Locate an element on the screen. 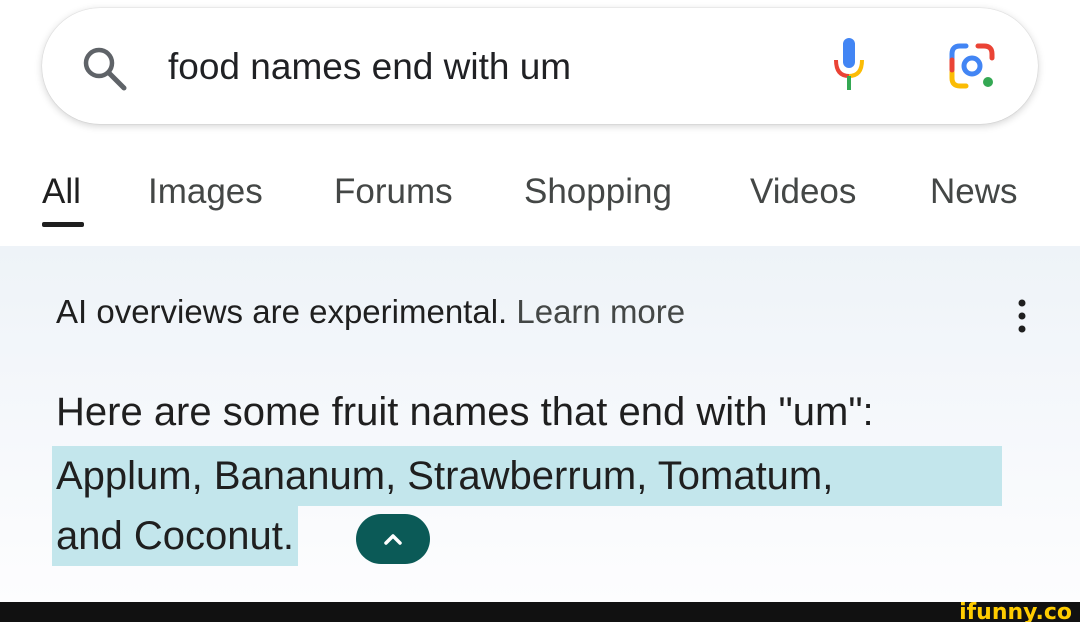 The image size is (1080, 622). active-tab-indicator is located at coordinates (63, 224).